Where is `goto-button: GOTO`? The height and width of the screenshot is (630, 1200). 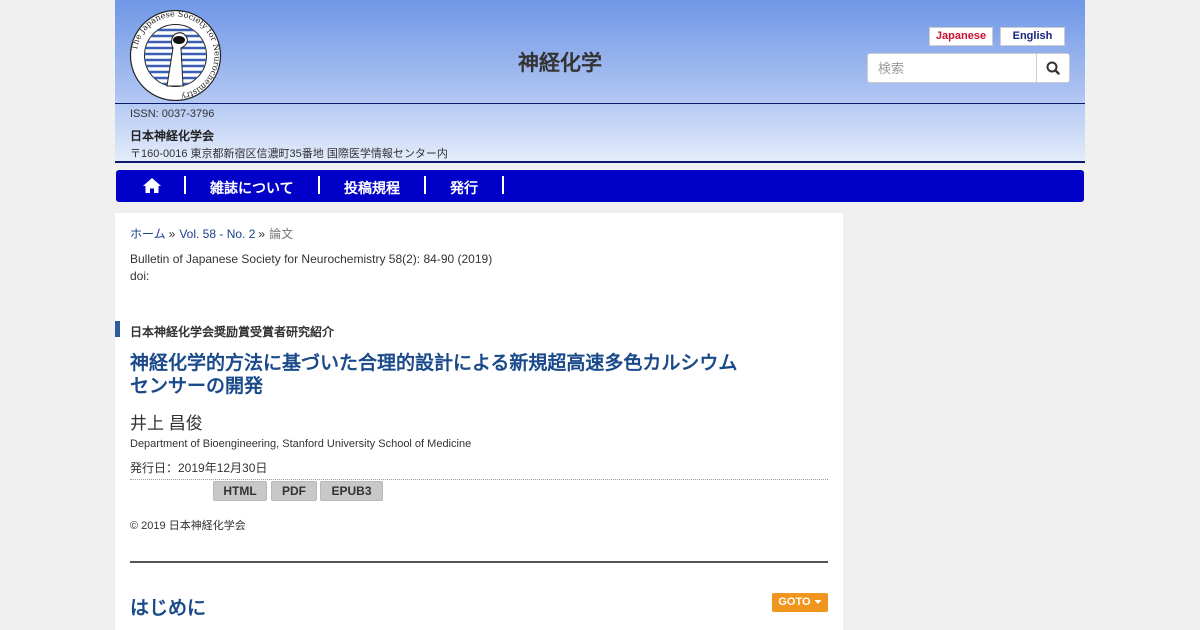 goto-button: GOTO is located at coordinates (800, 602).